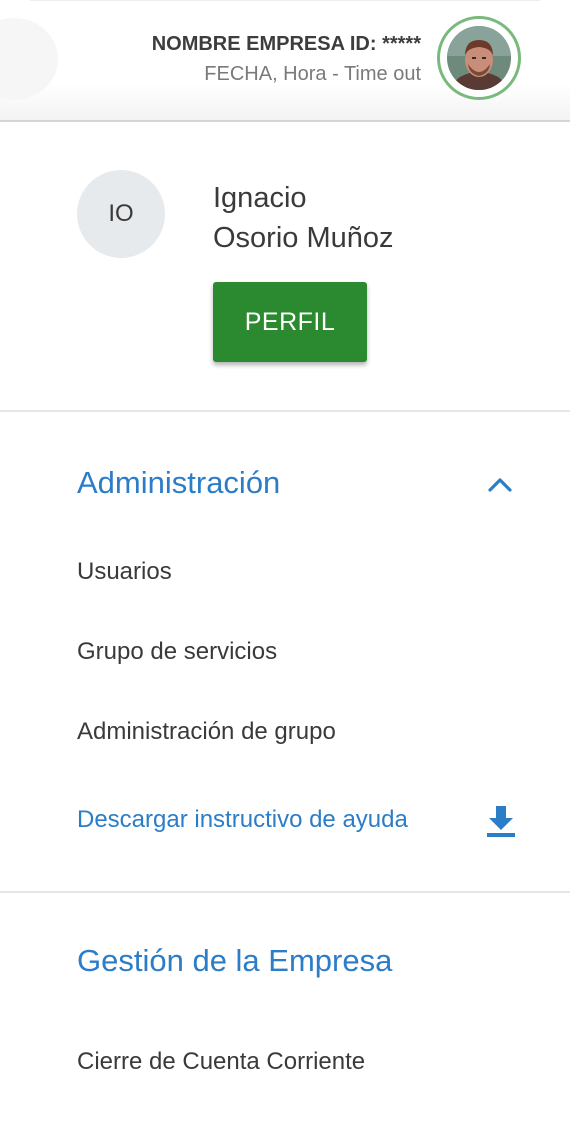 The width and height of the screenshot is (570, 1134). Describe the element at coordinates (286, 44) in the screenshot. I see `company-id-label: NOMBRE EMPRESA ID: *****` at that location.